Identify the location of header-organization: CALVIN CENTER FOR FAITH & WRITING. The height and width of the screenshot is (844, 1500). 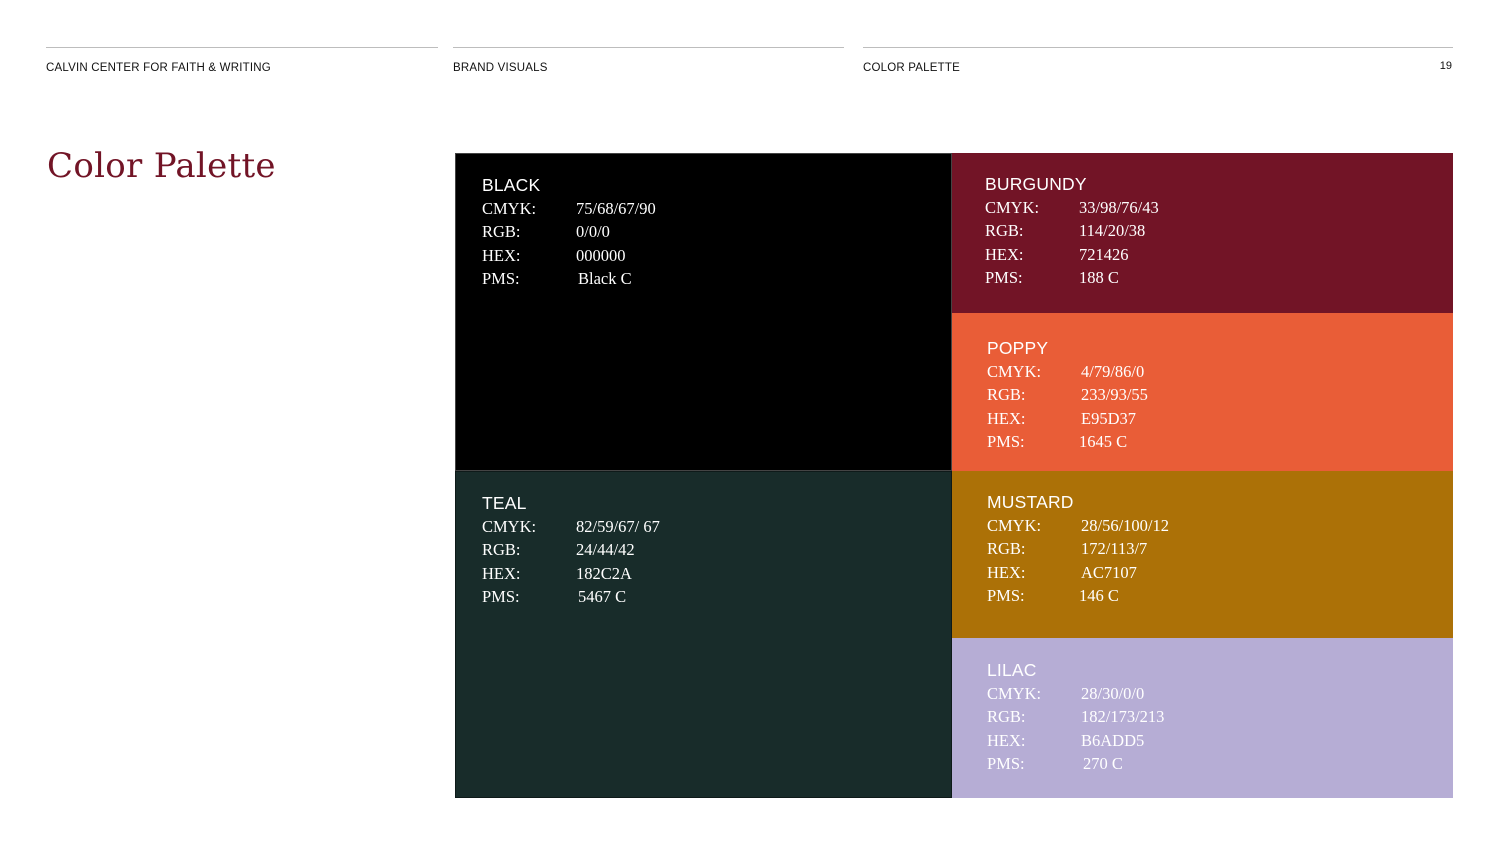
(158, 68).